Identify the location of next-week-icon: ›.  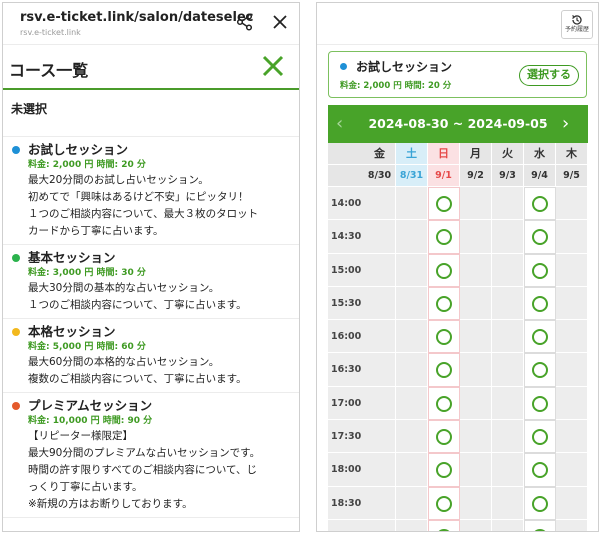
(565, 123).